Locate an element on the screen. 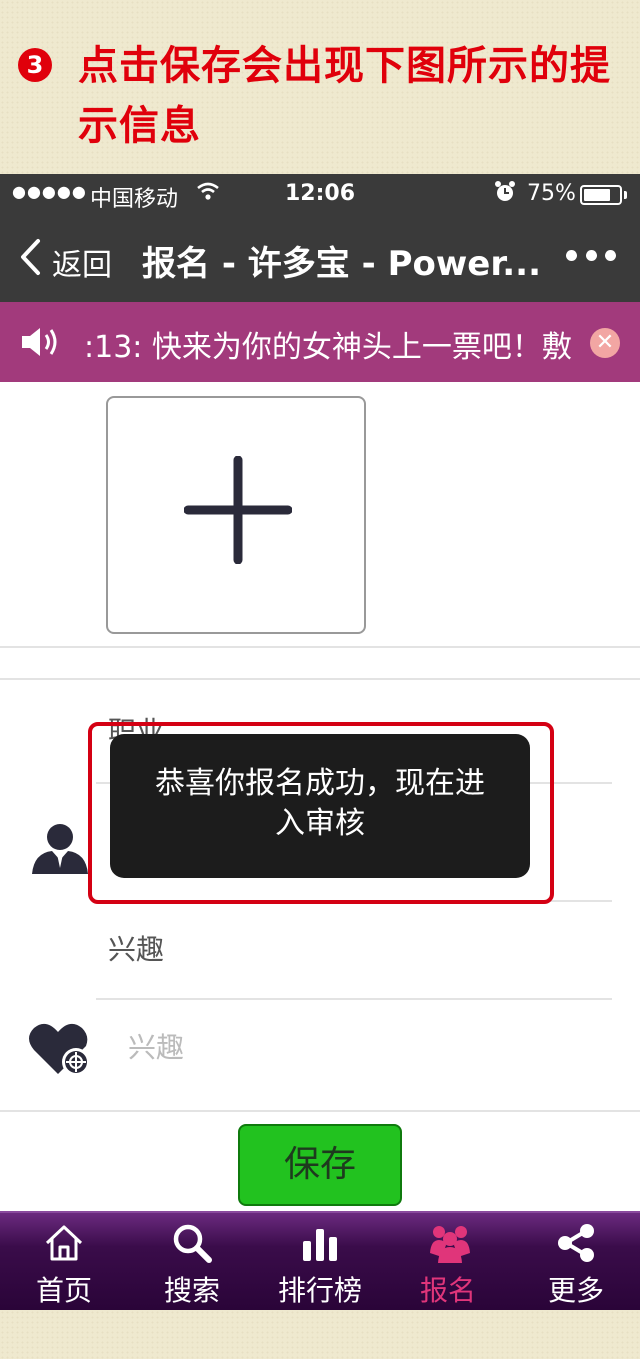 The image size is (640, 1359). tab-signup: 报名 is located at coordinates (448, 1261).